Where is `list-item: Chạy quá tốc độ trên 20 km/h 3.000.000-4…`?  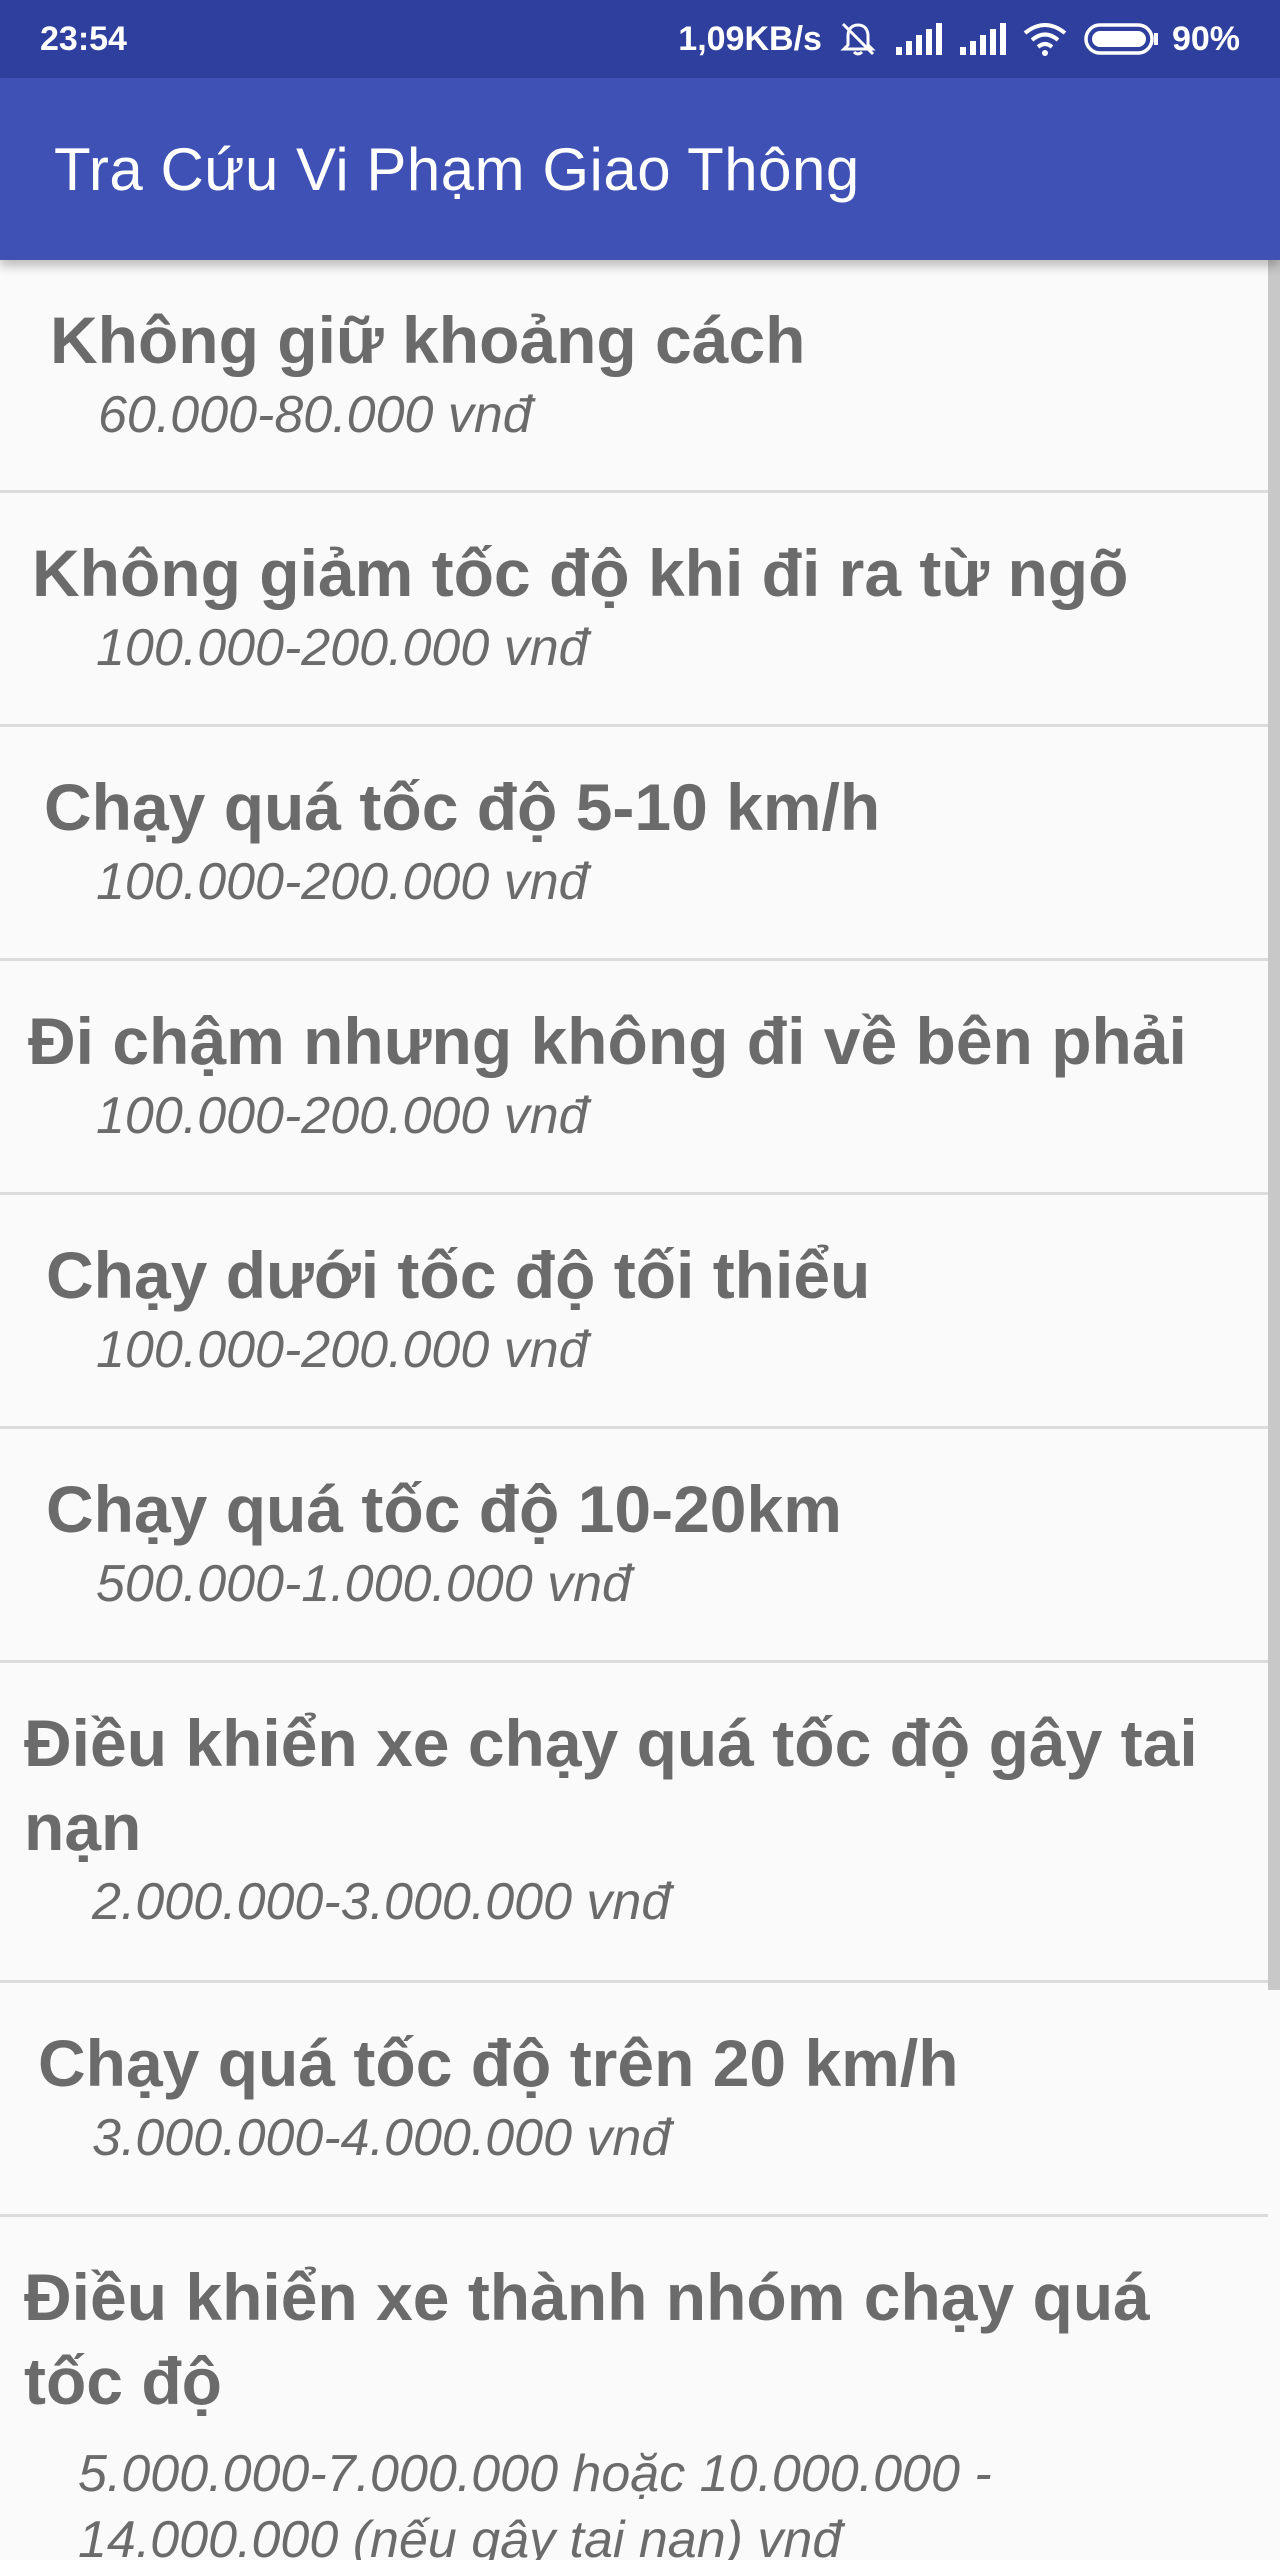
list-item: Chạy quá tốc độ trên 20 km/h 3.000.000-4… is located at coordinates (634, 2100).